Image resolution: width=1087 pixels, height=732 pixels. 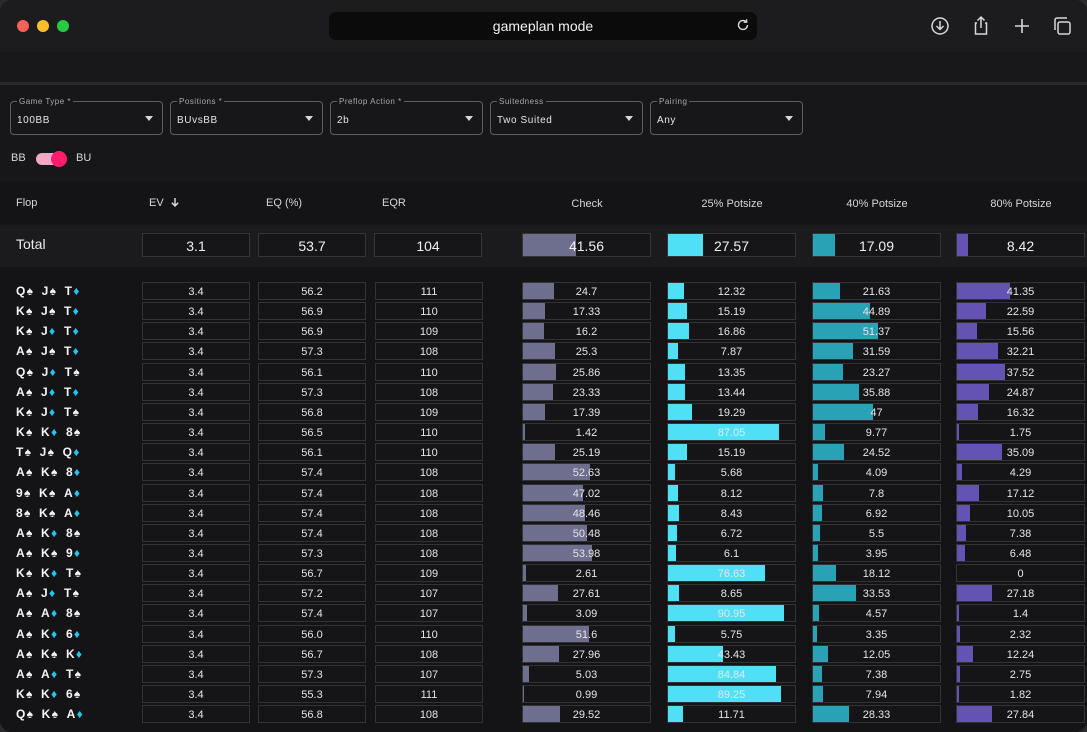 I want to click on table-row: K♠ J♦ T♦ 3.4 56.9 109 16.2 16.86 51.37 15.56, so click(x=543, y=331).